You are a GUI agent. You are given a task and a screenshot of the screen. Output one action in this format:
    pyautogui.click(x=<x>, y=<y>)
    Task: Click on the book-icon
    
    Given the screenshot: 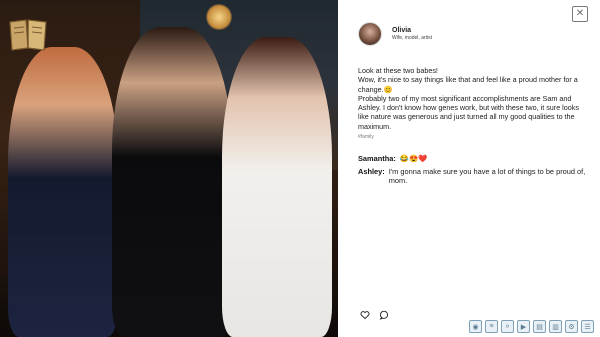 What is the action you would take?
    pyautogui.click(x=28, y=34)
    